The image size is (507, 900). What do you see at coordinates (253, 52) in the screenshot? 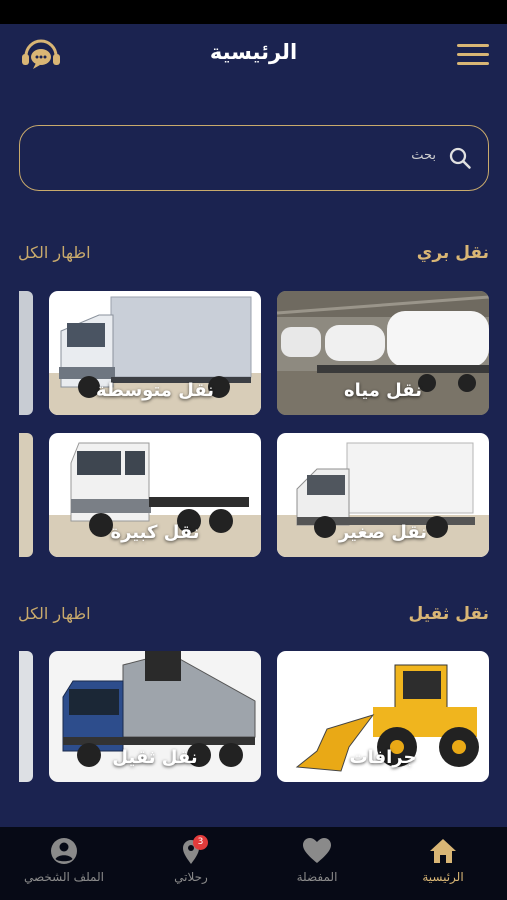
I see `page-title: الرئيسية` at bounding box center [253, 52].